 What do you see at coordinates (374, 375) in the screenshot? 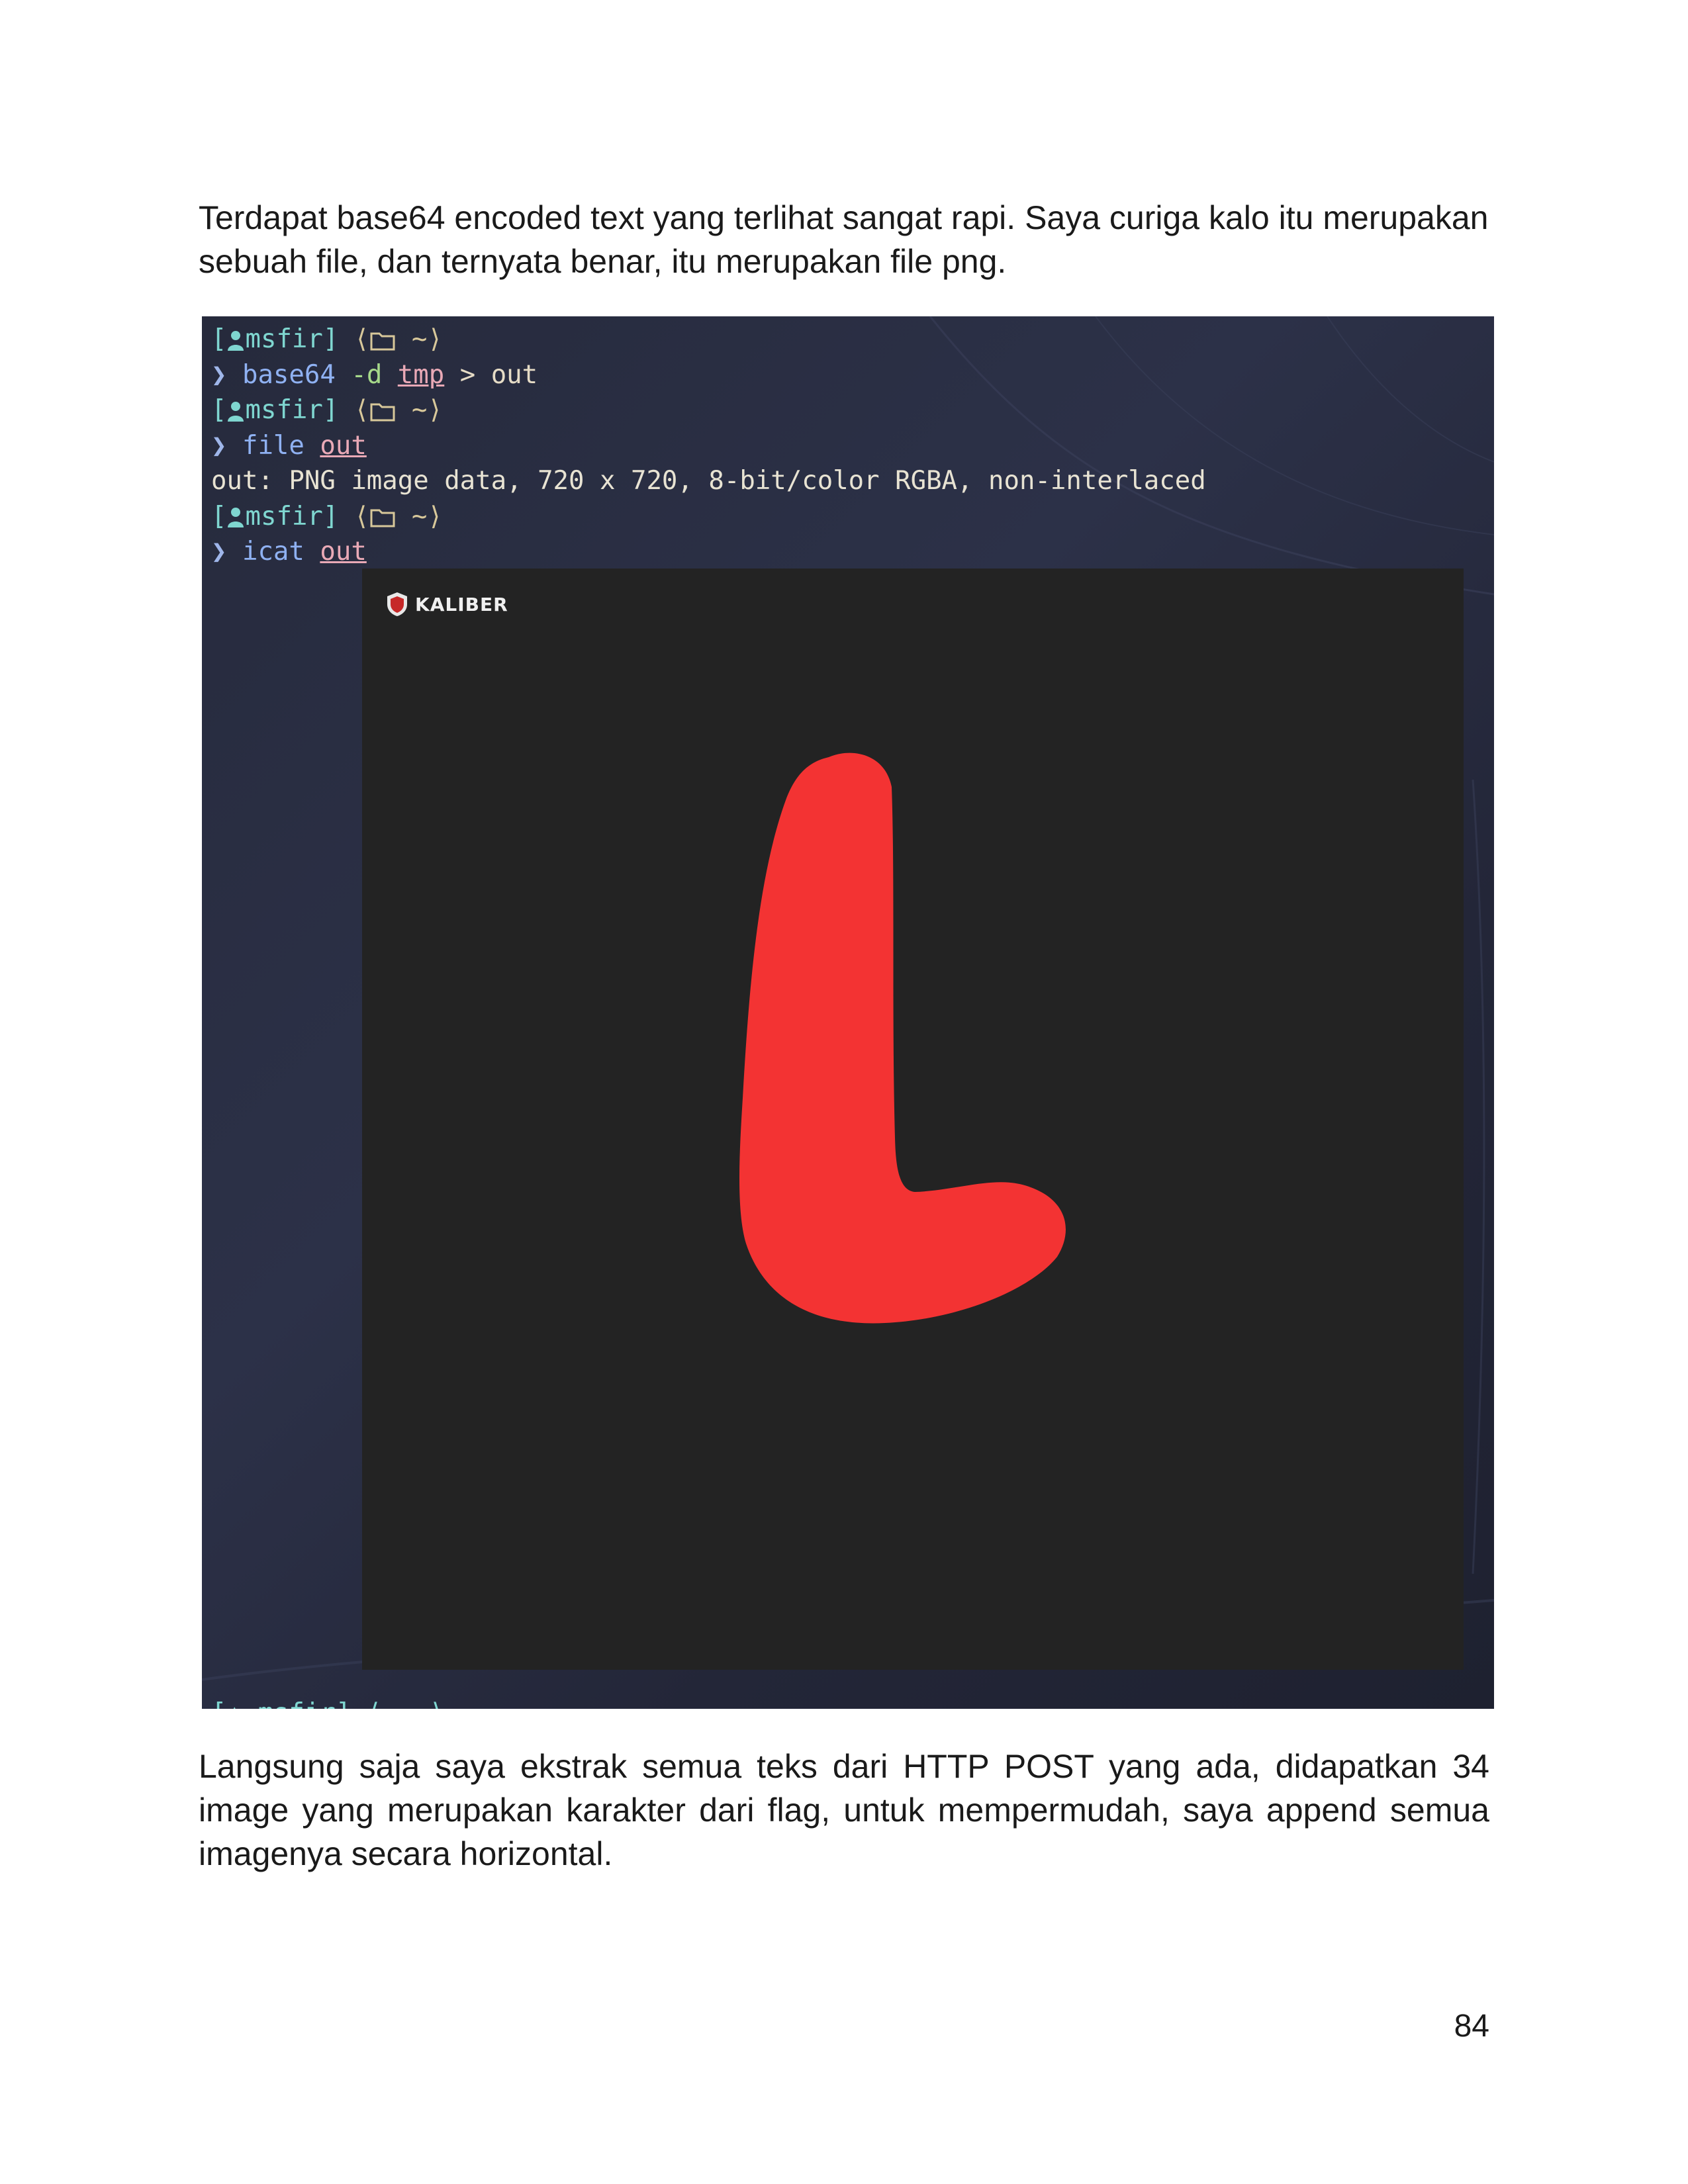
I see `command-line: ❯ base64 -d tmp > out` at bounding box center [374, 375].